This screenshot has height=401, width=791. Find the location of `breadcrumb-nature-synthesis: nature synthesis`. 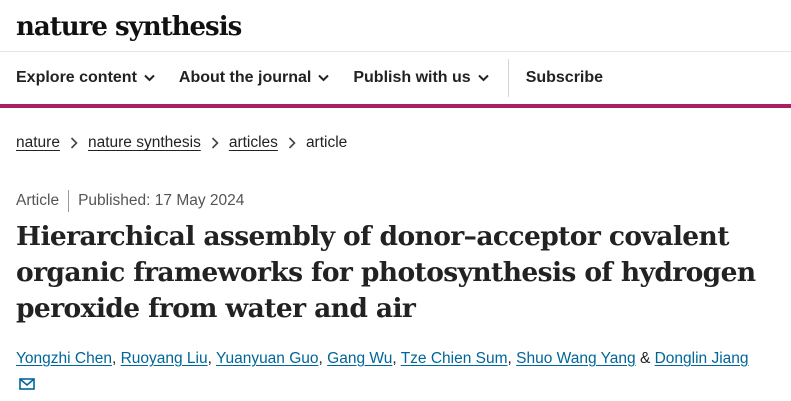

breadcrumb-nature-synthesis: nature synthesis is located at coordinates (144, 143).